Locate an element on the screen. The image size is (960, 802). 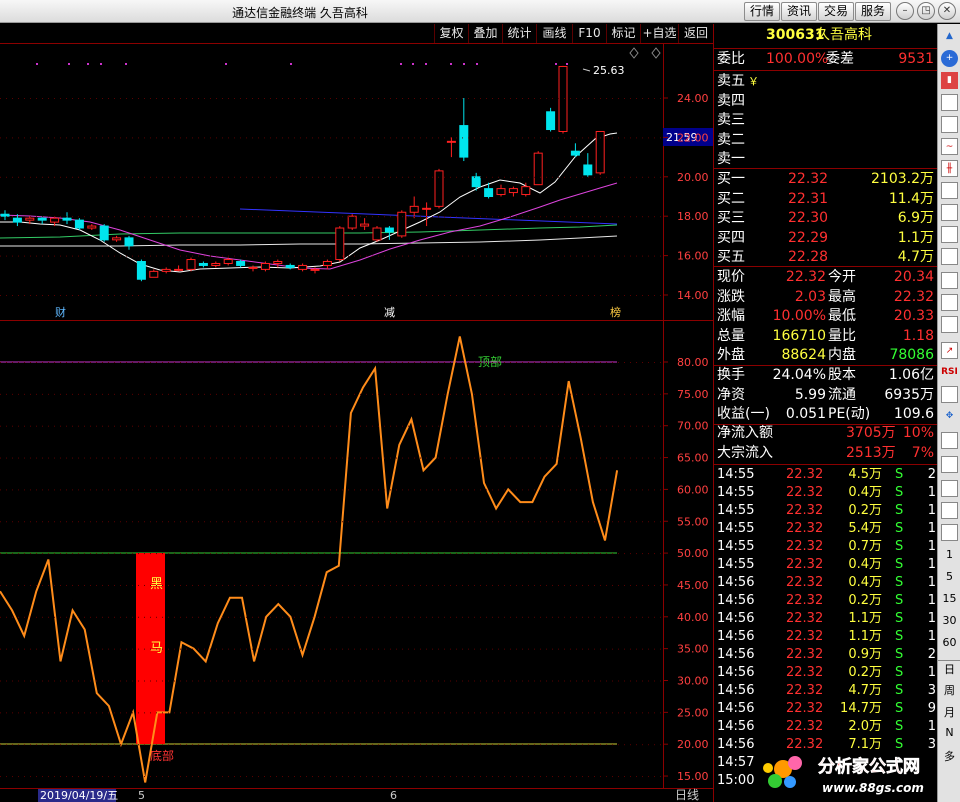
pie-icon: ◔ is located at coordinates (949, 256).